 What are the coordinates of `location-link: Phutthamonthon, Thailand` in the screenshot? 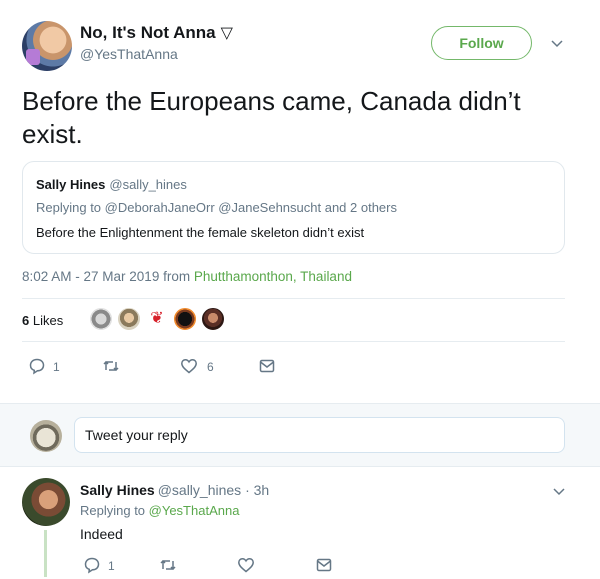 It's located at (273, 276).